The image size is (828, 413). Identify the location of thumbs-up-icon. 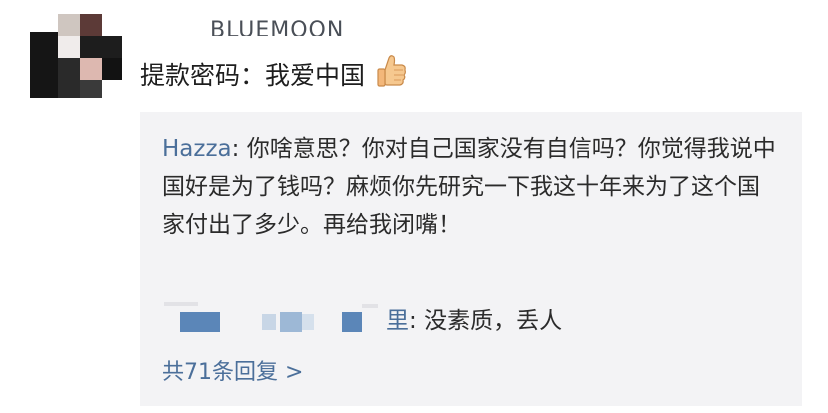
(391, 71).